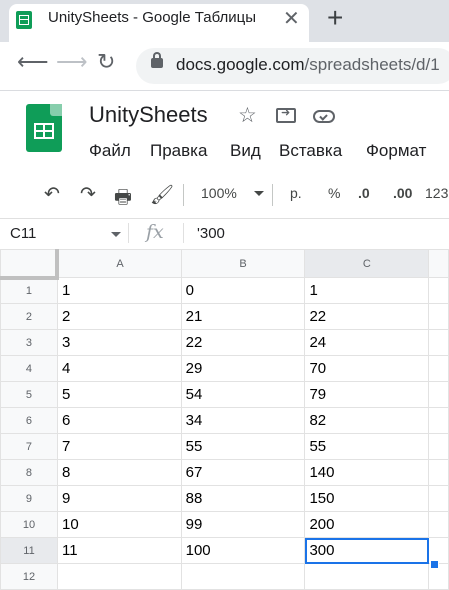 This screenshot has width=449, height=590. What do you see at coordinates (367, 342) in the screenshot?
I see `cell: 24` at bounding box center [367, 342].